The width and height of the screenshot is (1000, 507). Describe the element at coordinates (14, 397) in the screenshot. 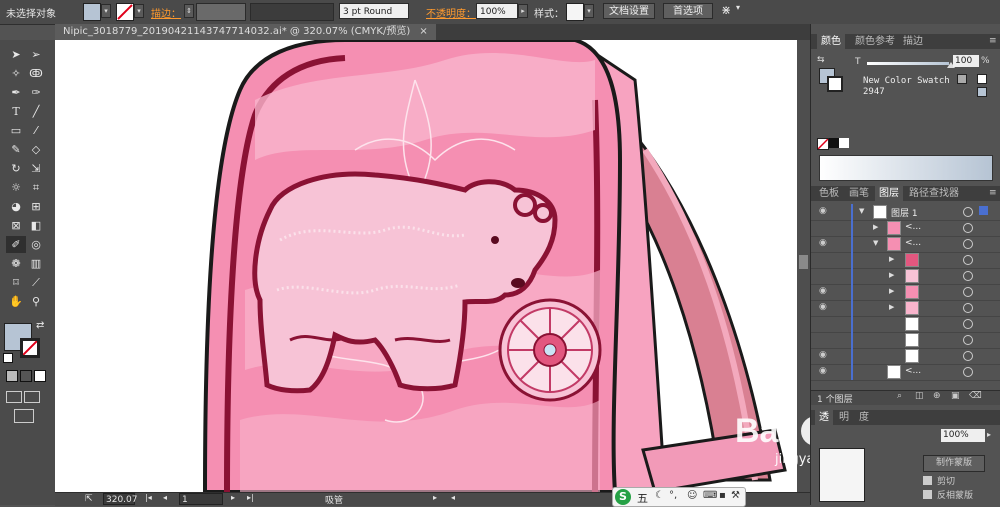

I see `draw-mode-icon` at that location.